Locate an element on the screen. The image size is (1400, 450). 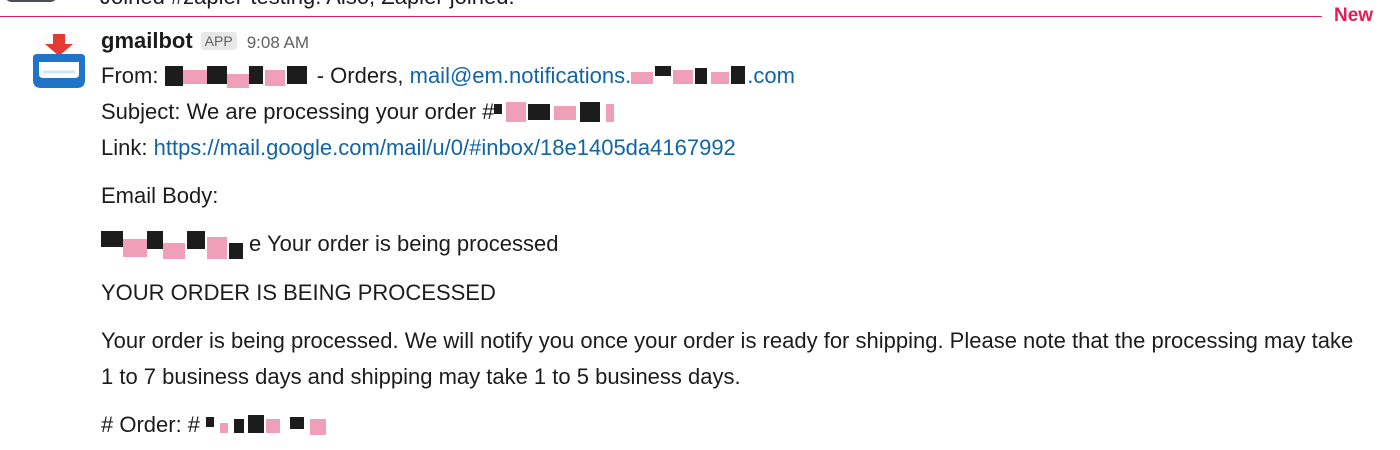
timestamp: 9:08 AM is located at coordinates (278, 43).